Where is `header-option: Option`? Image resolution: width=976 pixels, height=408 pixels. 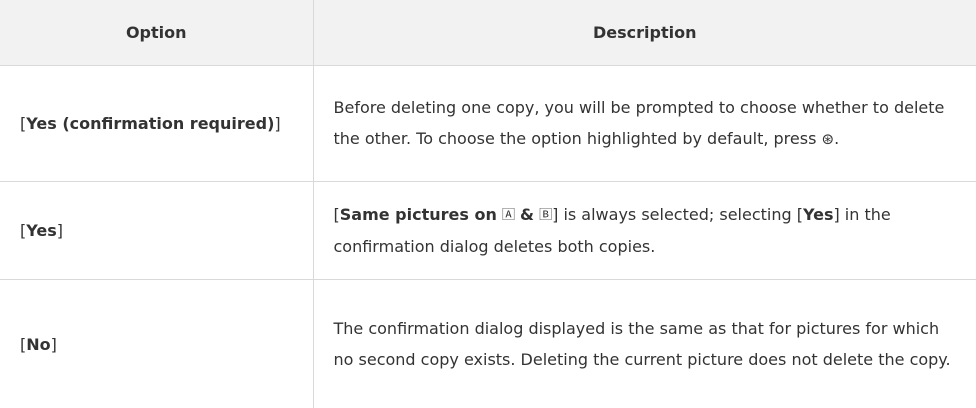 header-option: Option is located at coordinates (156, 33).